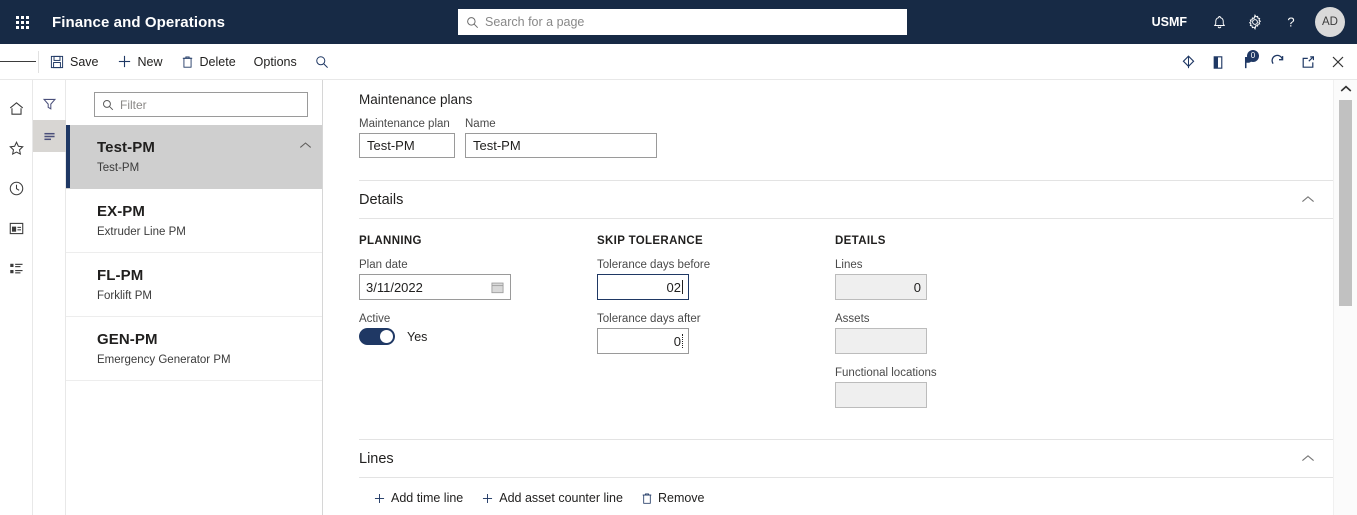 Image resolution: width=1357 pixels, height=515 pixels. Describe the element at coordinates (377, 336) in the screenshot. I see `active-toggle` at that location.